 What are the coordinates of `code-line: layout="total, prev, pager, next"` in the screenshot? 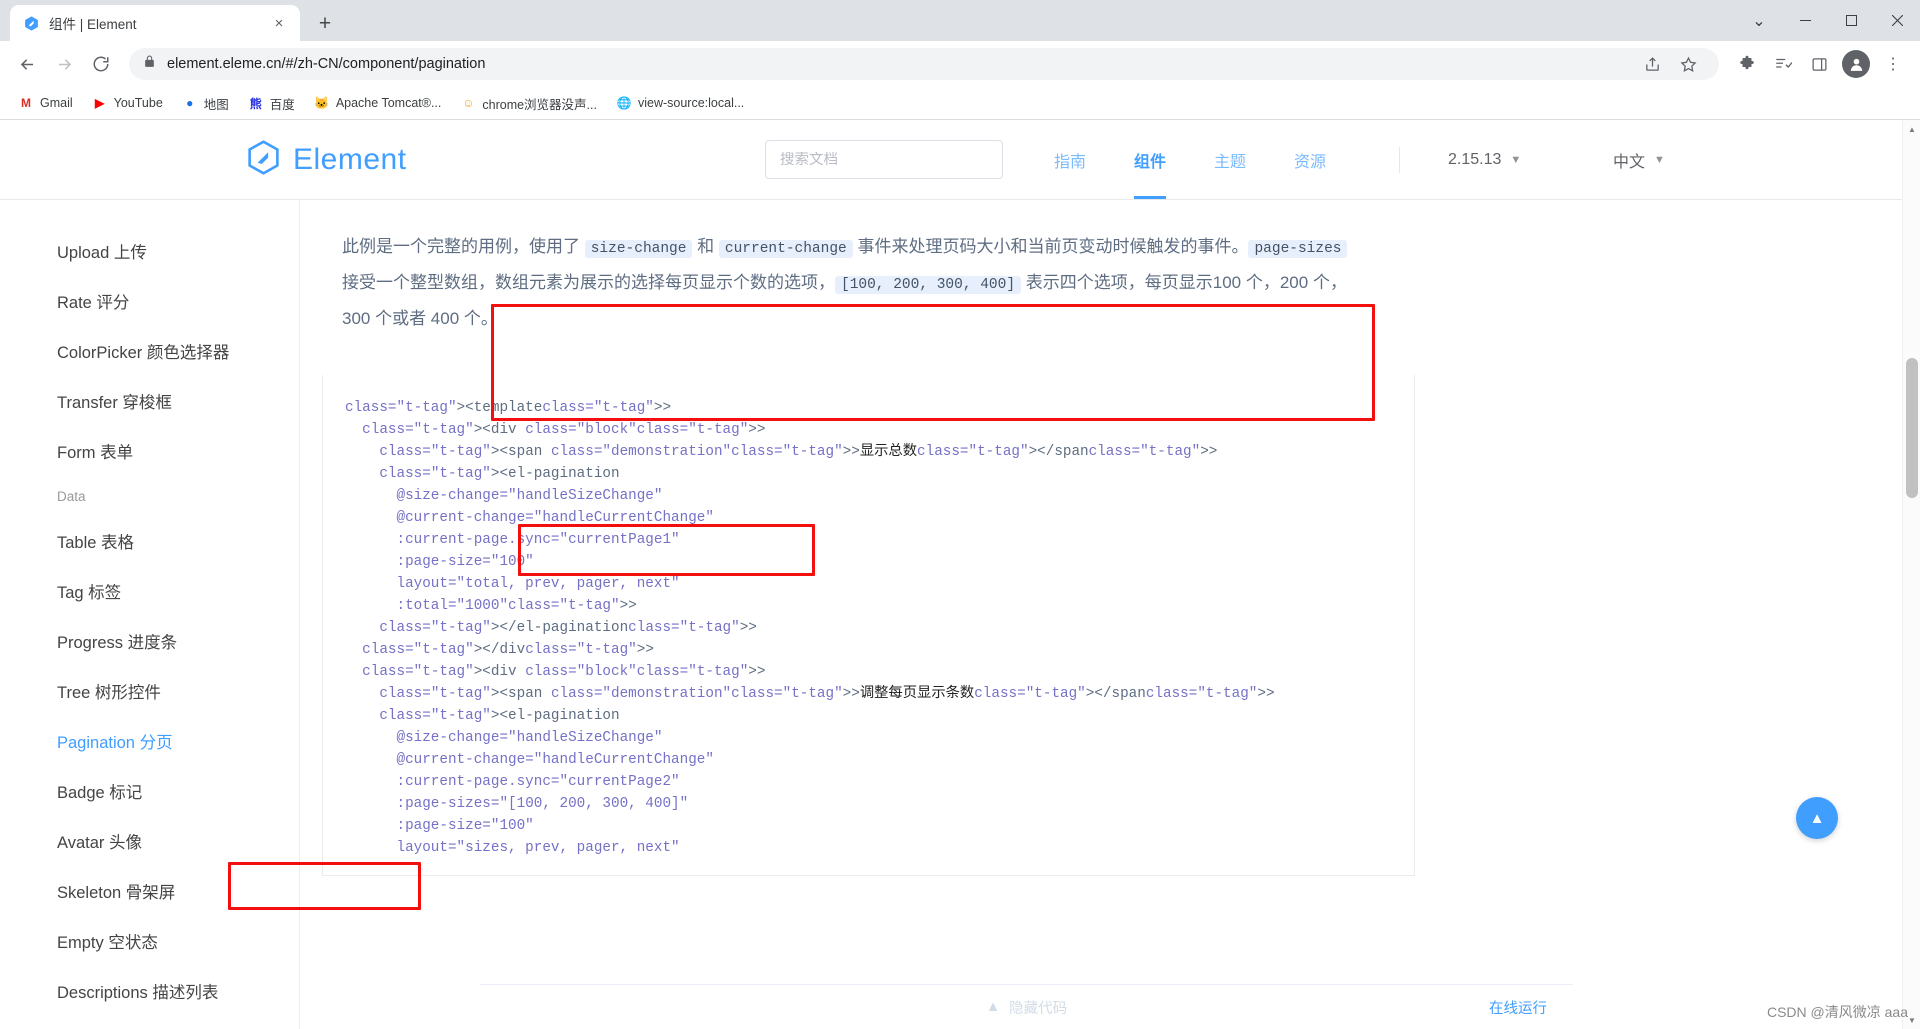 It's located at (538, 584).